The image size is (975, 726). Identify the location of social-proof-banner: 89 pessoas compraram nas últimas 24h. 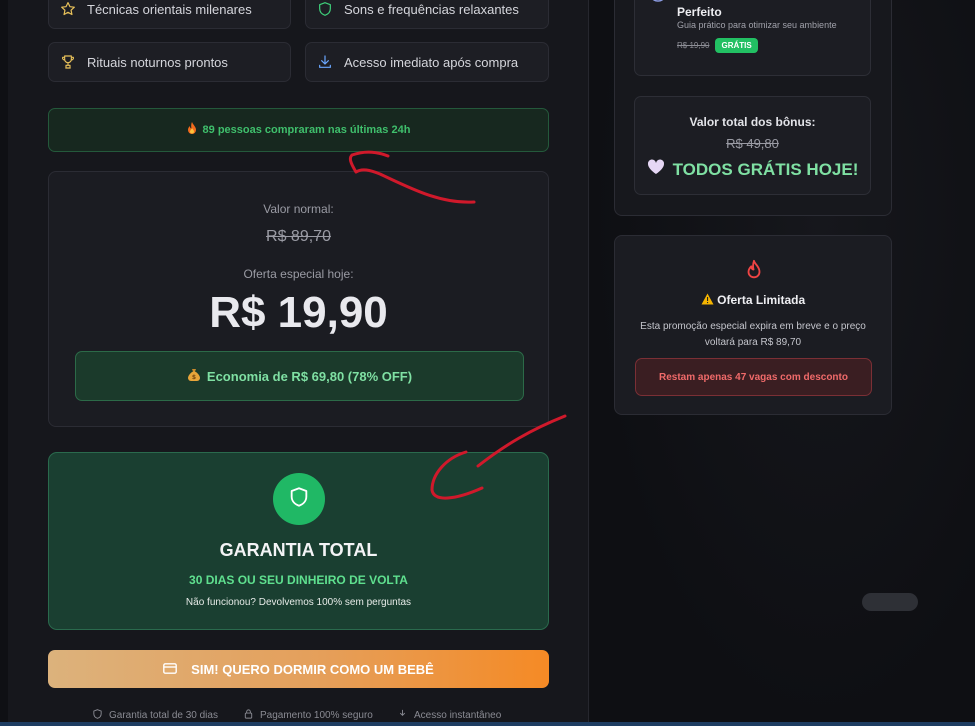
(298, 130).